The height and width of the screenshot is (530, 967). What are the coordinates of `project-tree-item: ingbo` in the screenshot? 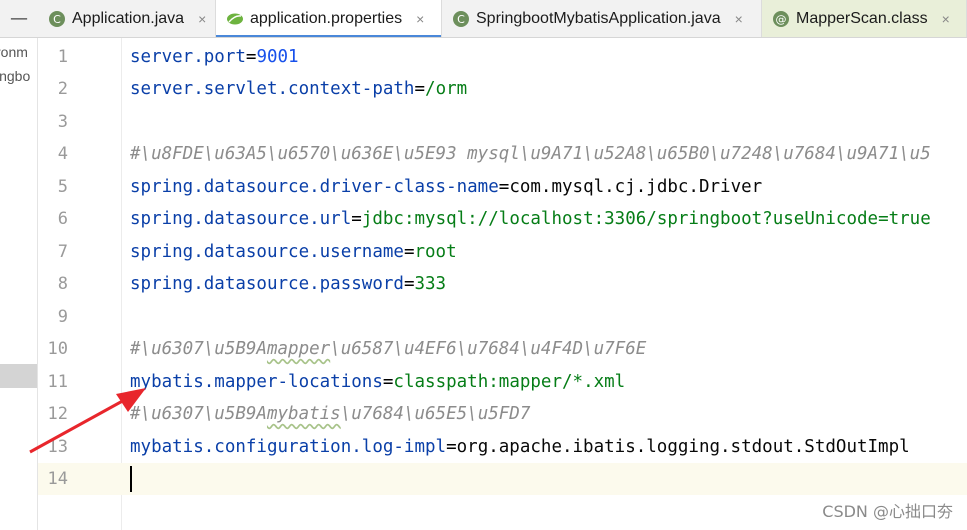 It's located at (15, 76).